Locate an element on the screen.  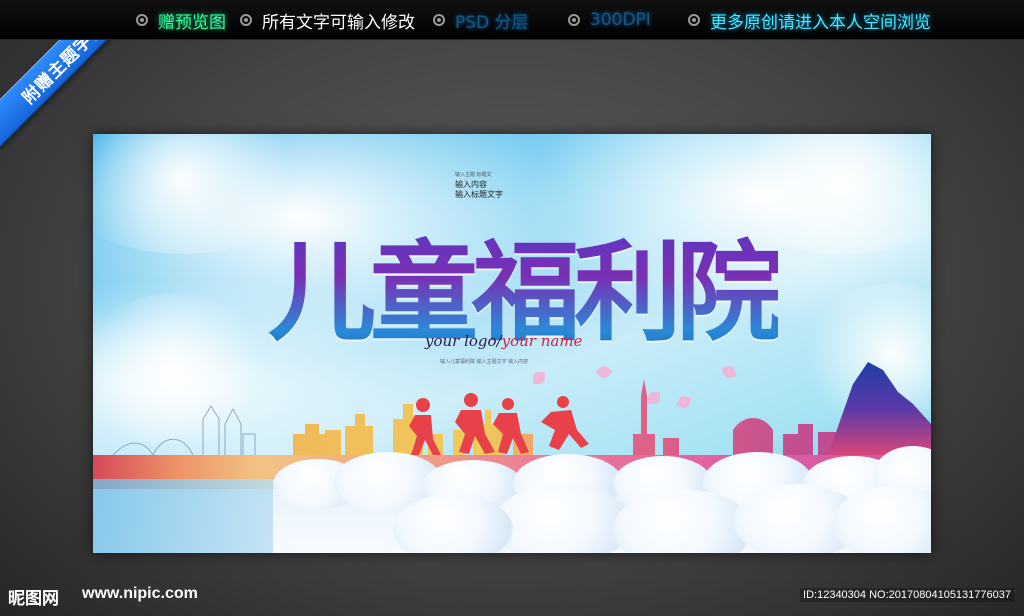
site-url: www.nipic.com is located at coordinates (140, 594).